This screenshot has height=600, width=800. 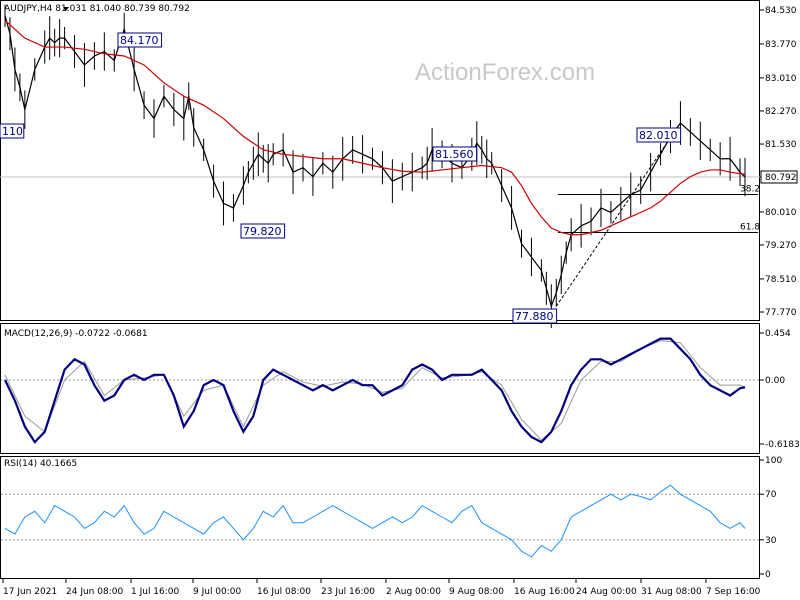 What do you see at coordinates (97, 9) in the screenshot?
I see `main-panel-title: AUDJPY,H4 81.031 81.040 80.739 80.792` at bounding box center [97, 9].